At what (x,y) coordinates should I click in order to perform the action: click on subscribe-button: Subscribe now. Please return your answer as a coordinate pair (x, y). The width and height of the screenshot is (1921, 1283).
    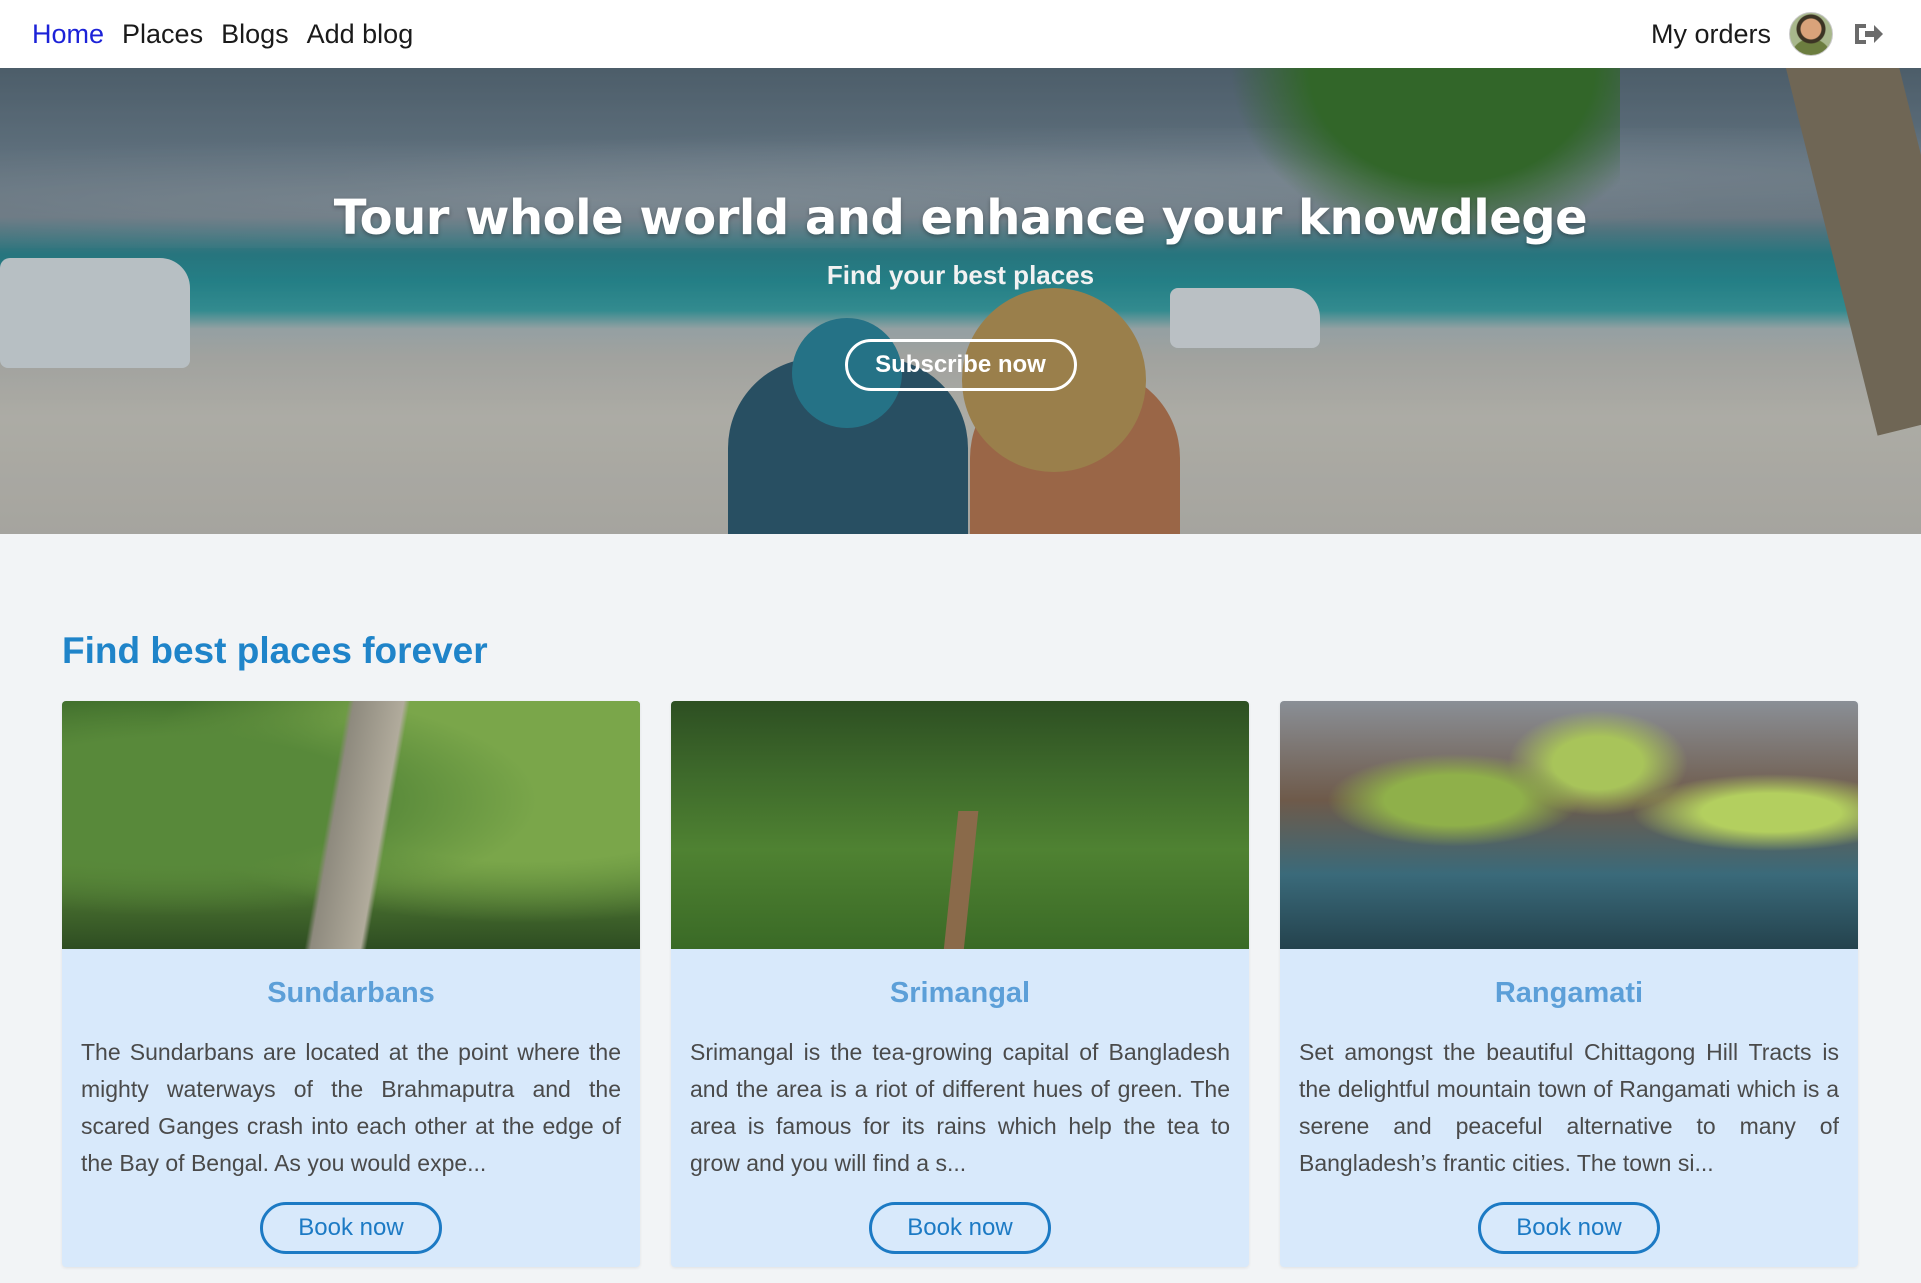
    Looking at the image, I should click on (960, 365).